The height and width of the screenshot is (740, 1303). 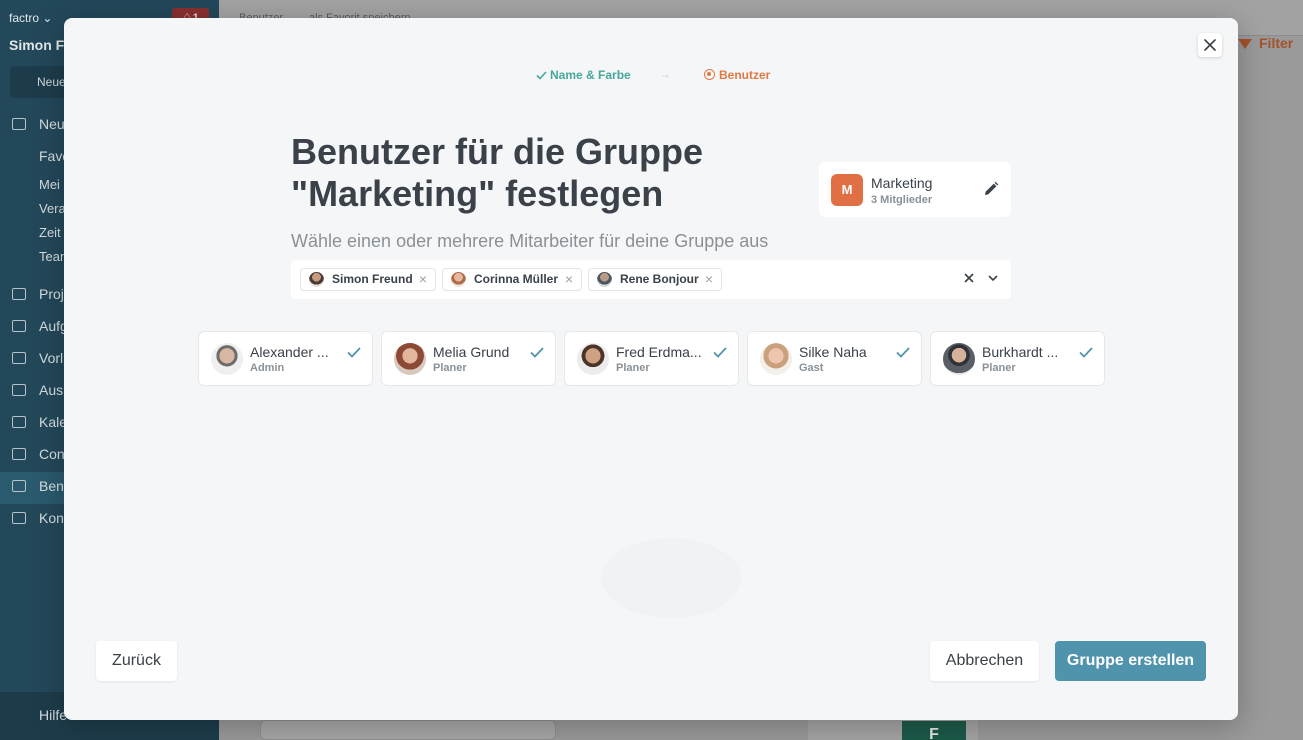 What do you see at coordinates (709, 74) in the screenshot?
I see `current-step-icon` at bounding box center [709, 74].